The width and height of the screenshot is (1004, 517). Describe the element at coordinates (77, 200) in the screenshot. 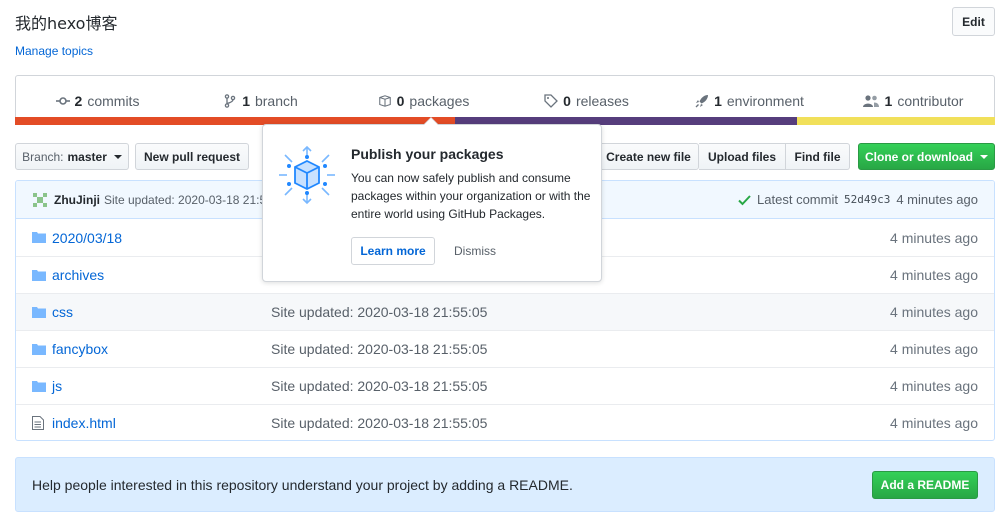

I see `commit-author-link: ZhuJinji` at that location.